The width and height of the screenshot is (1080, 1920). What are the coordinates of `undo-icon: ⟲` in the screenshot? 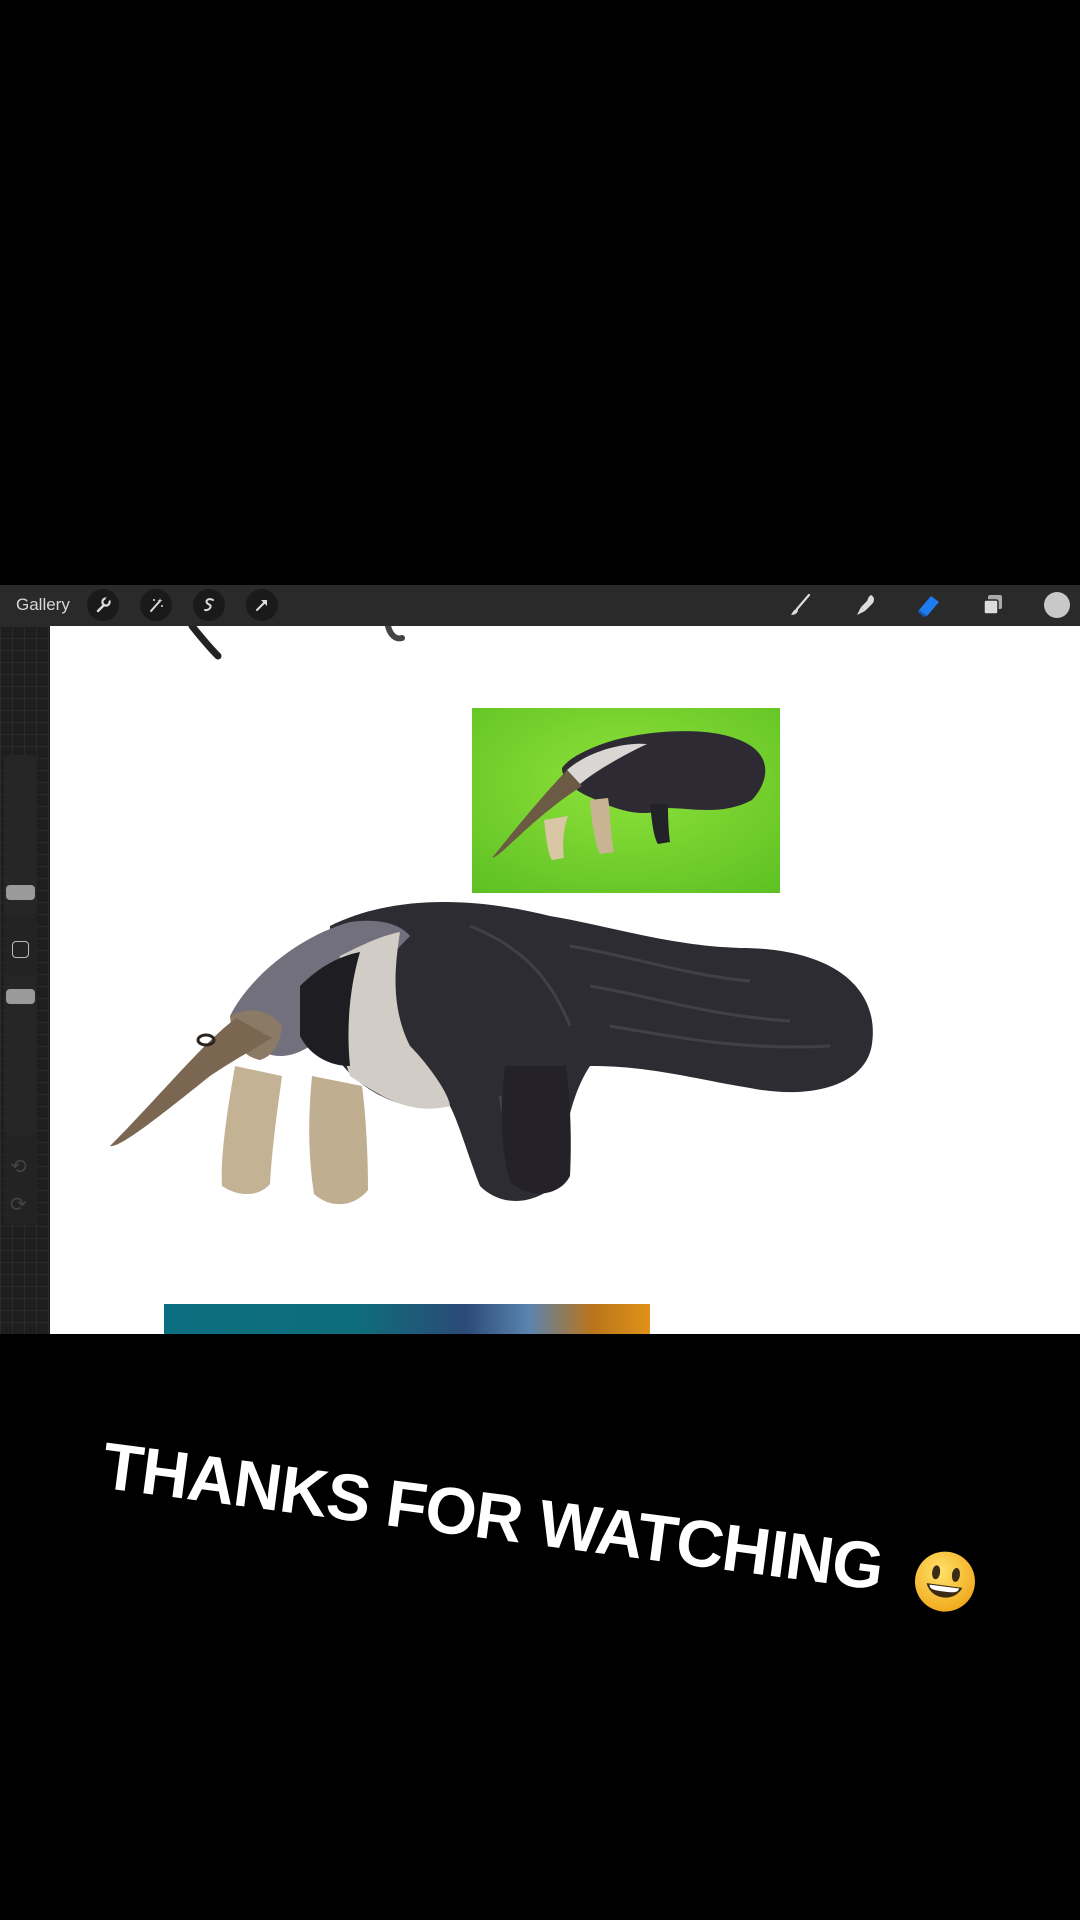 It's located at (18, 1166).